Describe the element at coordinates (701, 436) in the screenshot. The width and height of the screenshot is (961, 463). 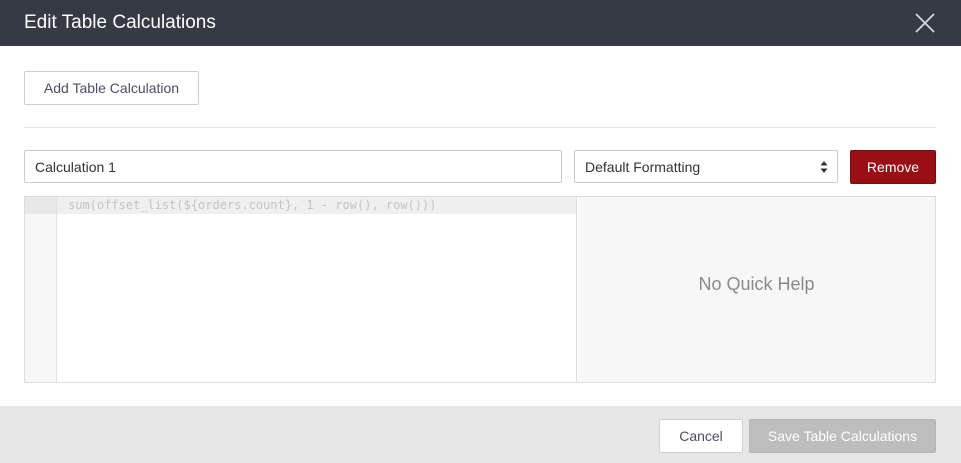
I see `cancel-button: Cancel` at that location.